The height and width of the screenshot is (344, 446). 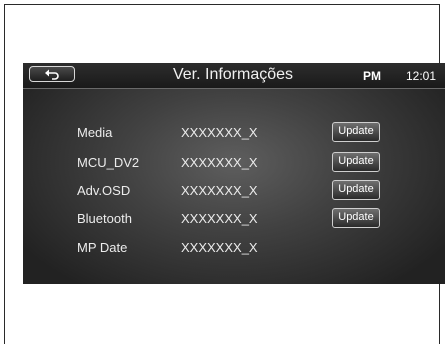 I want to click on info-row-mpdate: MP Date XXXXXXX_X, so click(x=234, y=248).